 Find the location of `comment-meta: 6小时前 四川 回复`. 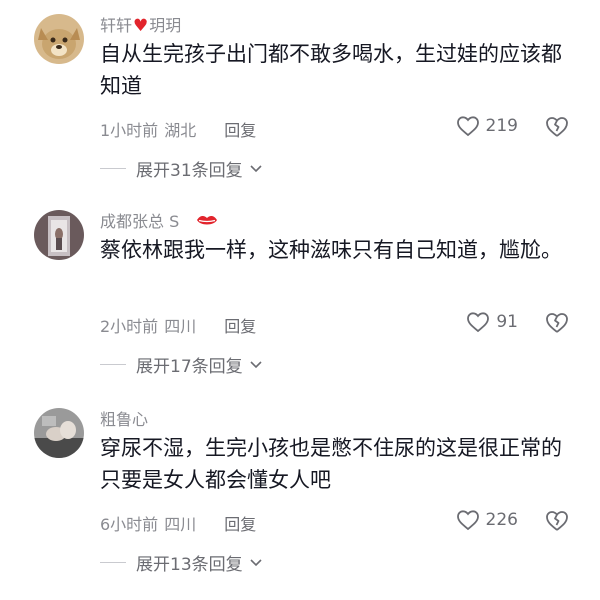

comment-meta: 6小时前 四川 回复 is located at coordinates (178, 523).